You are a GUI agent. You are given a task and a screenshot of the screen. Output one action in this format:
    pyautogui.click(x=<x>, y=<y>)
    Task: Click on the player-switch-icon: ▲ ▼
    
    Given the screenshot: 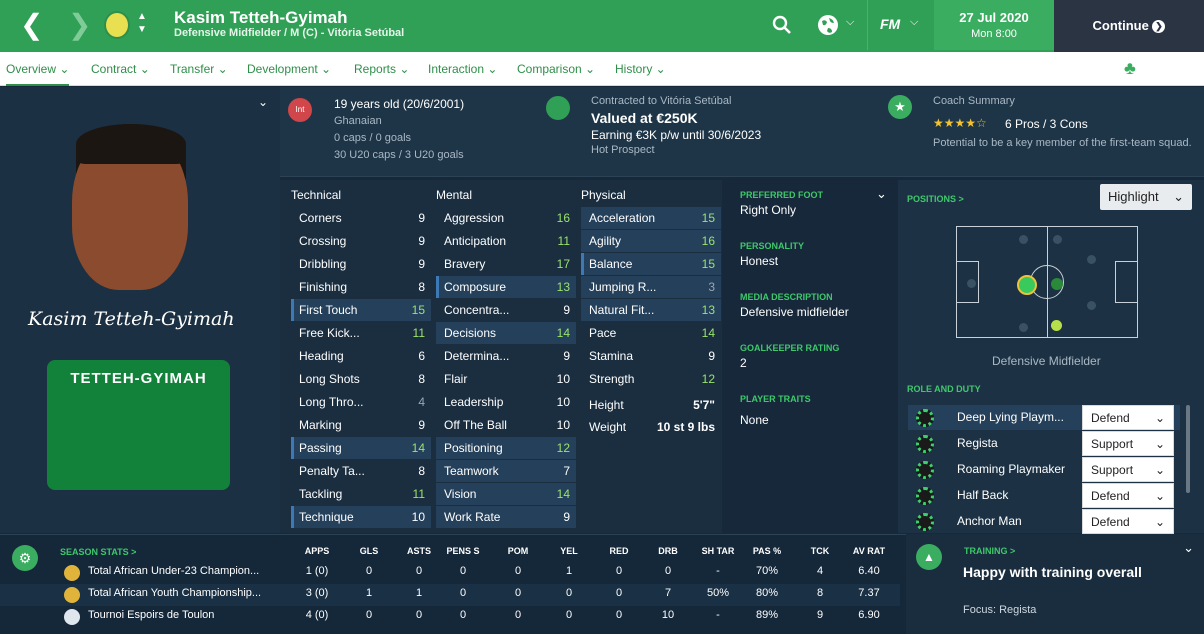 What is the action you would take?
    pyautogui.click(x=142, y=23)
    